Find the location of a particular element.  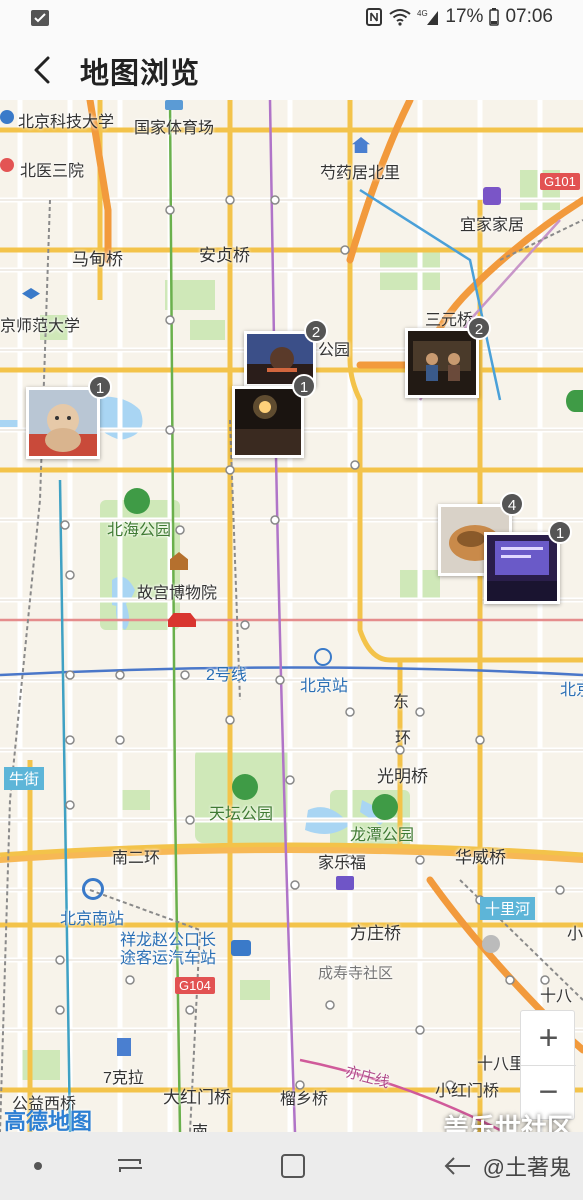

signal-icon: 4G is located at coordinates (428, 17).